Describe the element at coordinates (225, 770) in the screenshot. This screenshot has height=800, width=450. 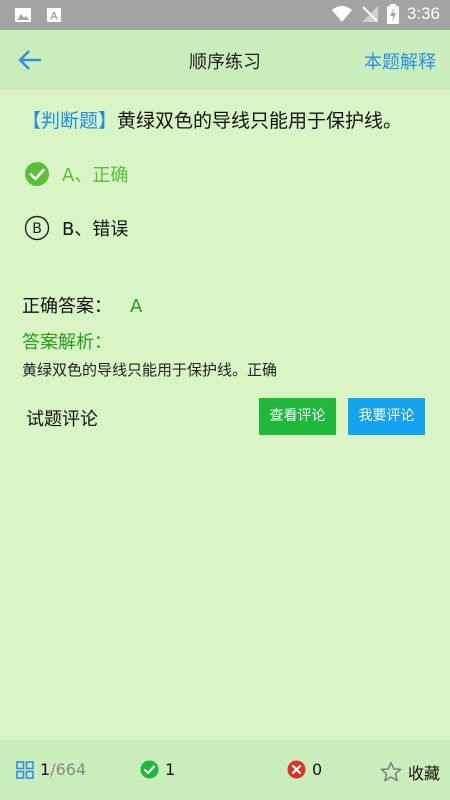
I see `bottom-bar: 1/664 1 0 收藏` at that location.